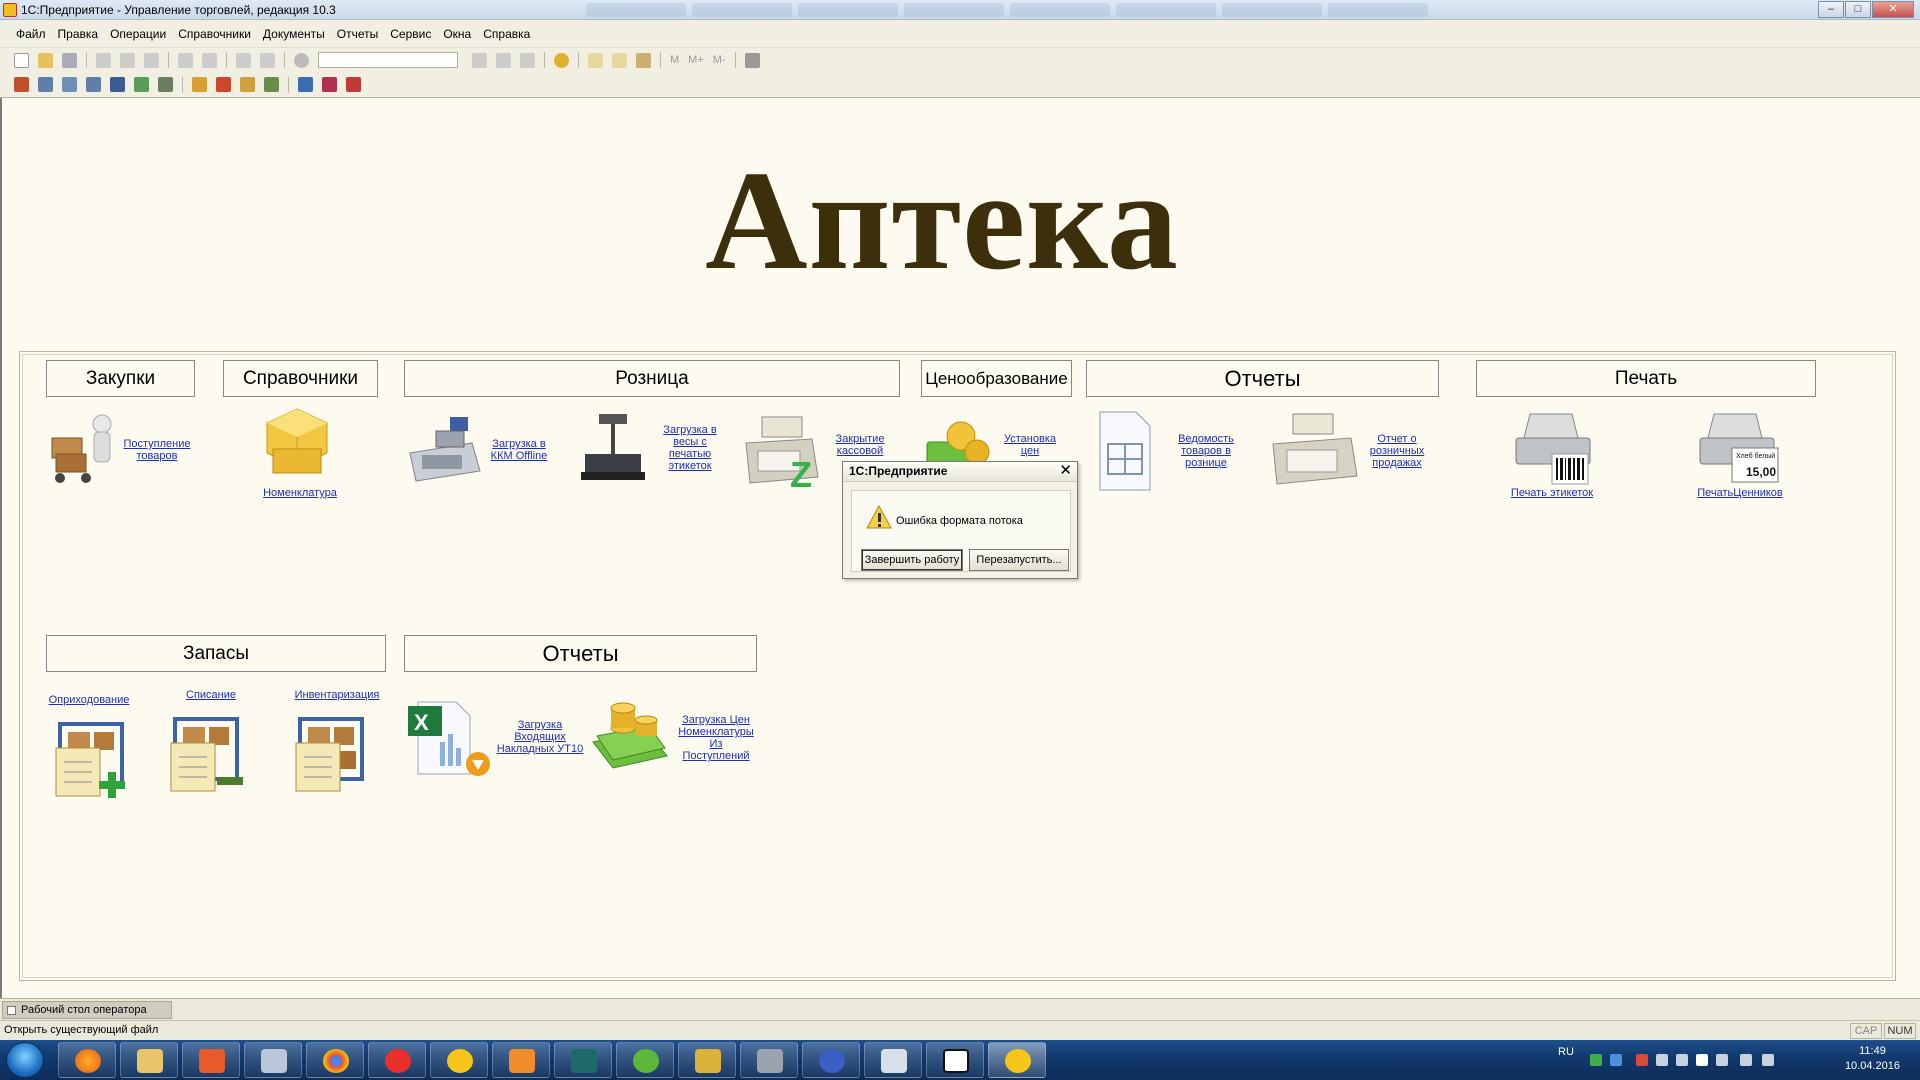  What do you see at coordinates (214, 34) in the screenshot?
I see `menu-references: Справочники` at bounding box center [214, 34].